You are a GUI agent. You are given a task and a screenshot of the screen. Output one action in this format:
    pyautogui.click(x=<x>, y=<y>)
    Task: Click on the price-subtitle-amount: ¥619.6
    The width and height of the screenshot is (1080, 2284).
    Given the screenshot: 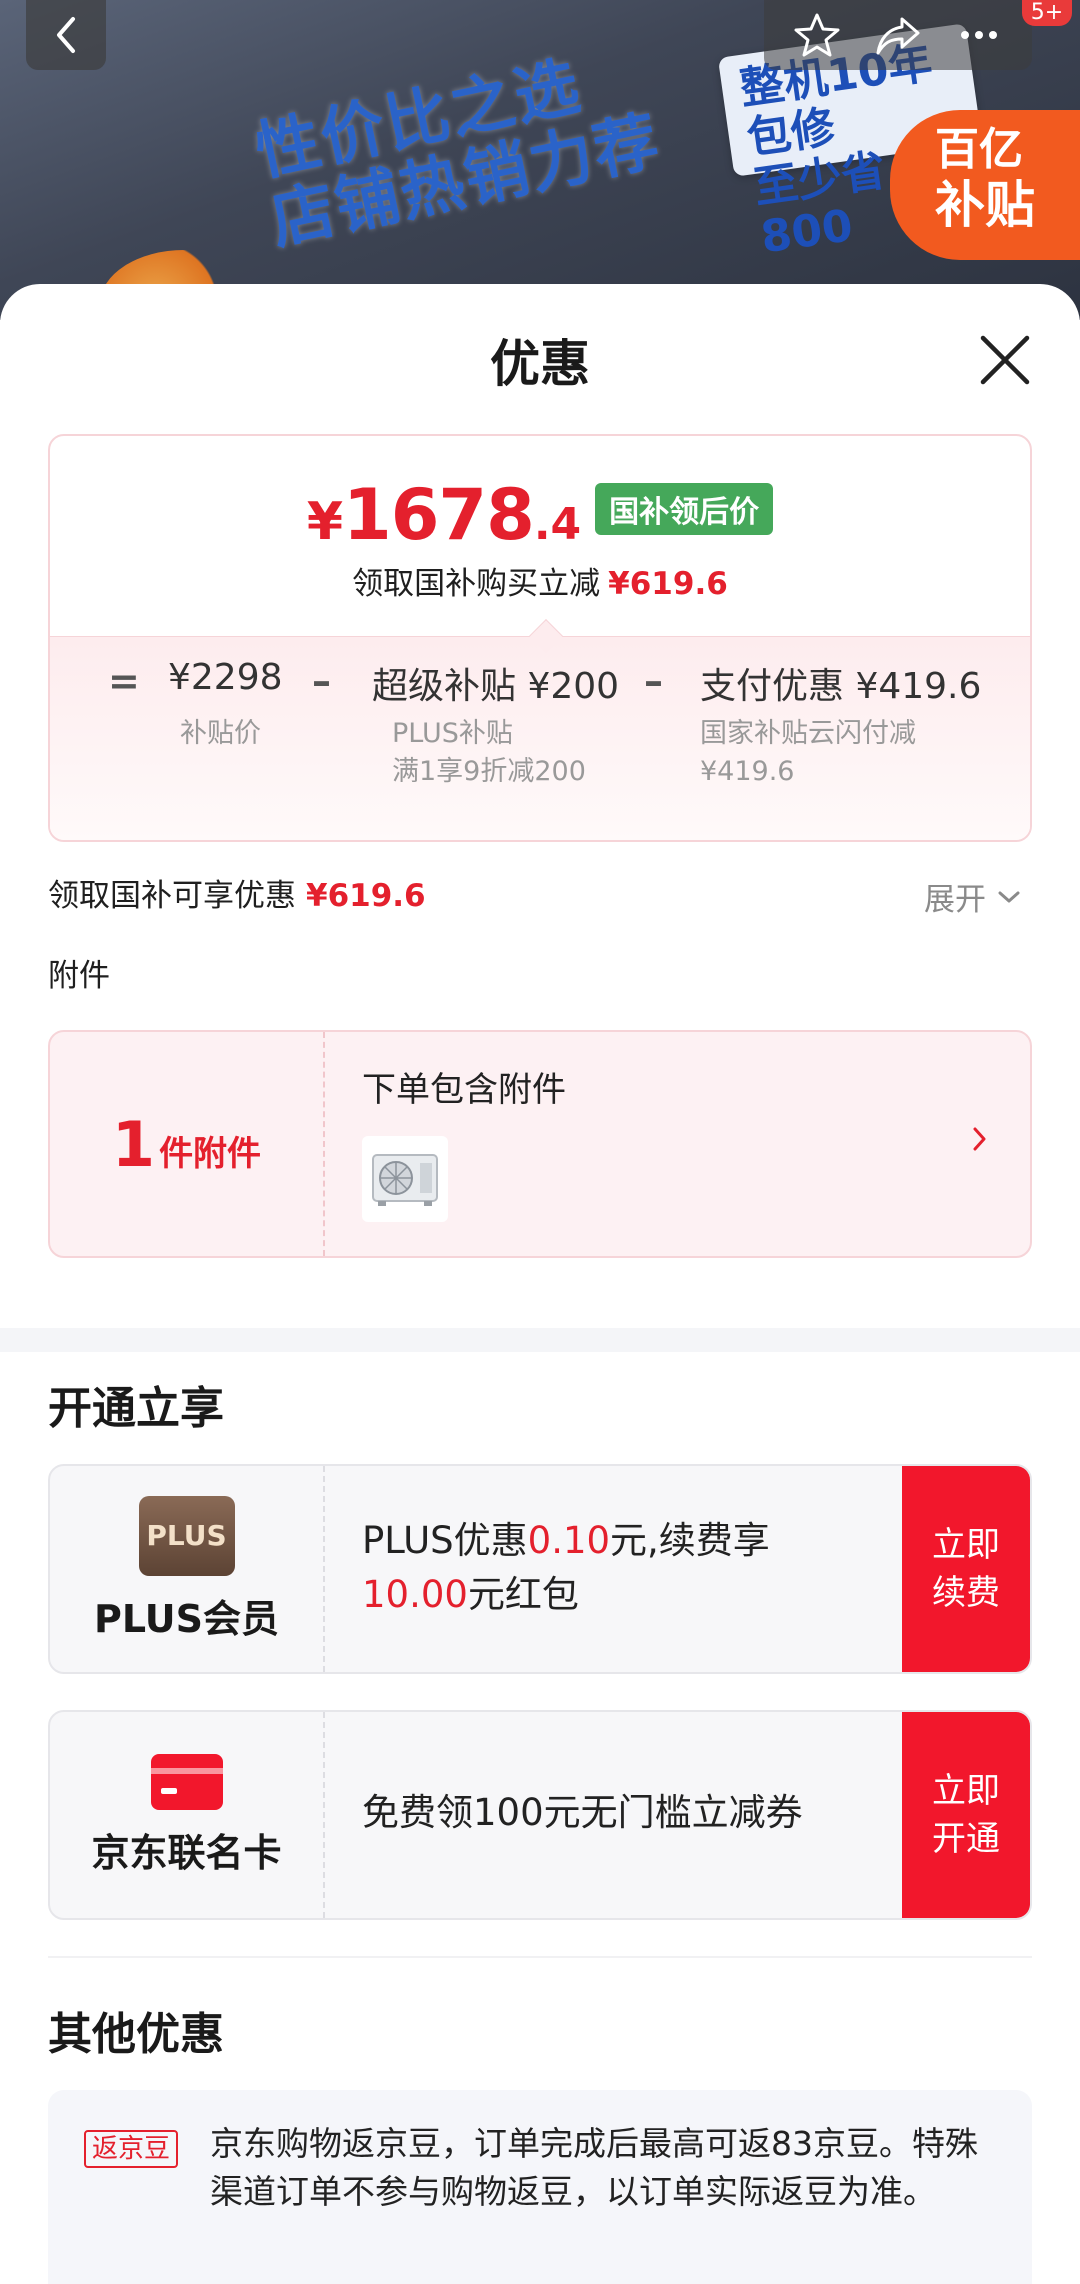 What is the action you would take?
    pyautogui.click(x=668, y=584)
    